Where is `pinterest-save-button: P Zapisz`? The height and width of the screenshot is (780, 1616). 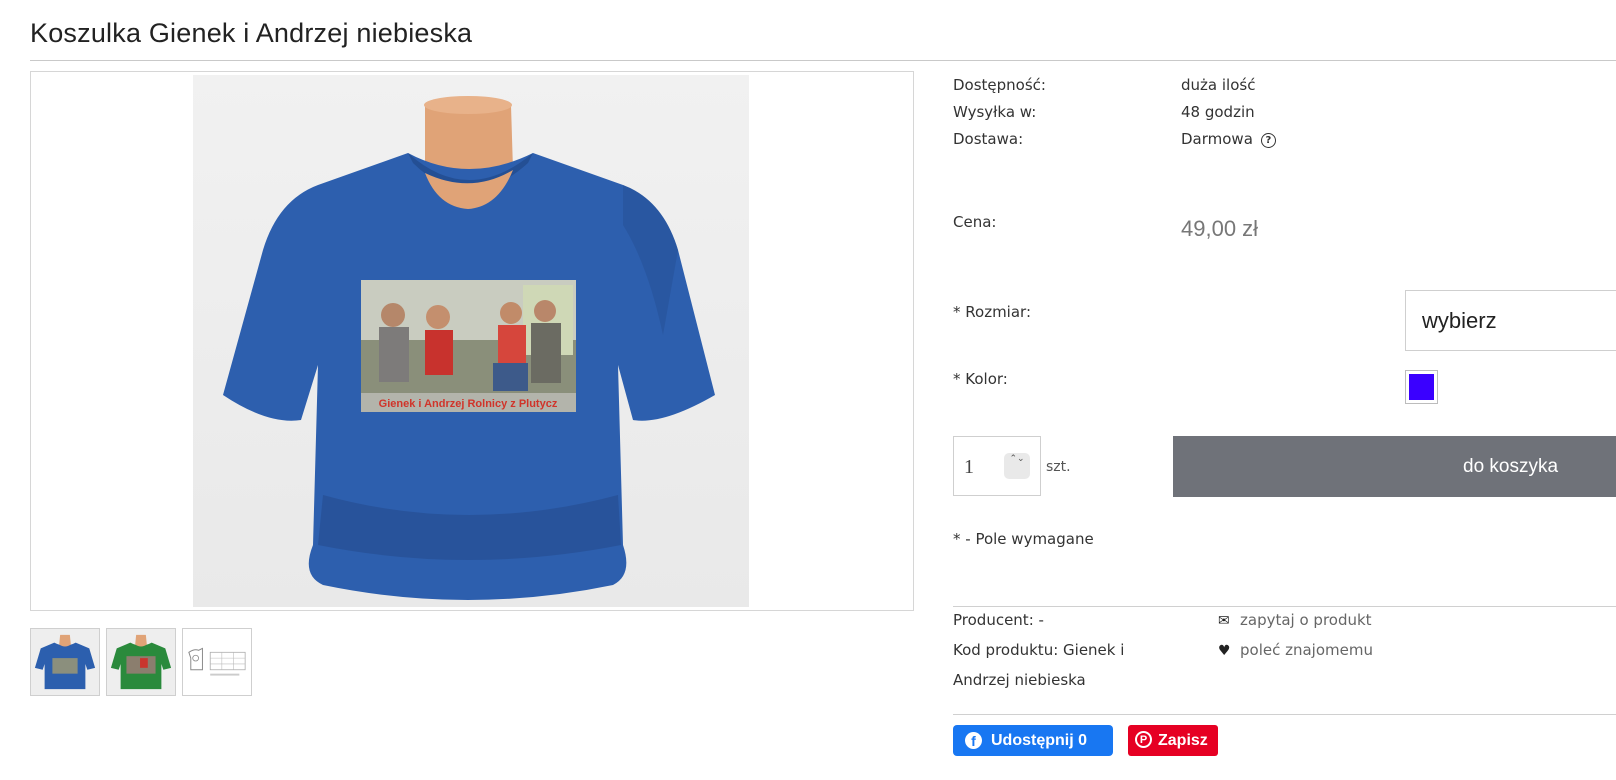 pinterest-save-button: P Zapisz is located at coordinates (1173, 740).